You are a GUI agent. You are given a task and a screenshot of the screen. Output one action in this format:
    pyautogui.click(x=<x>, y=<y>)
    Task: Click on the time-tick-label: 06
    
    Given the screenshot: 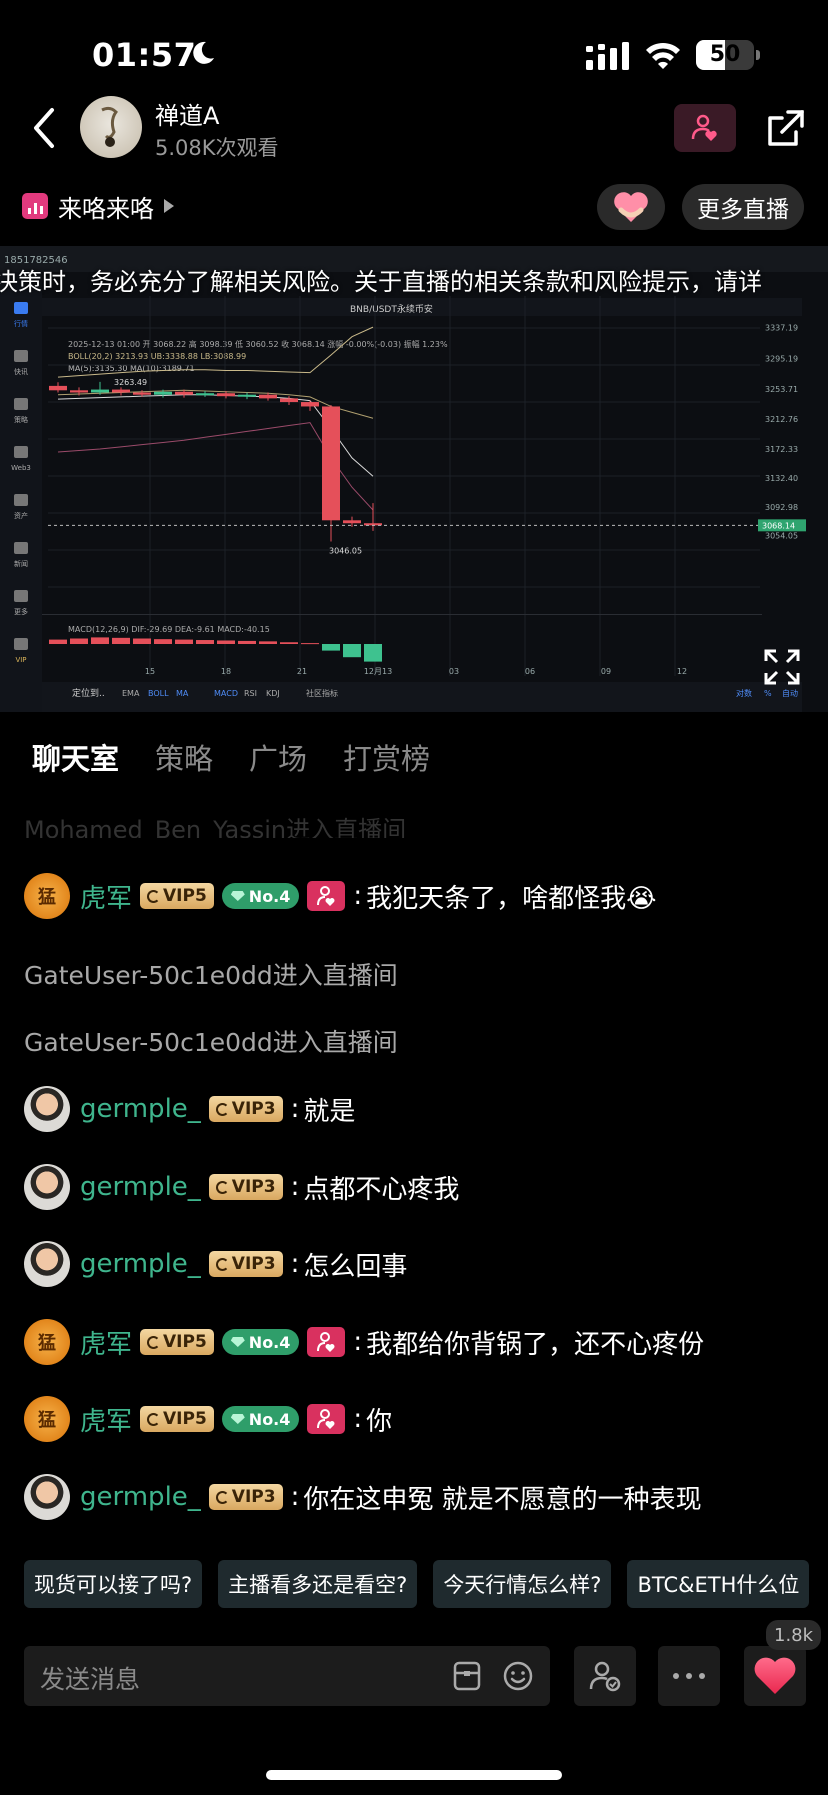 What is the action you would take?
    pyautogui.click(x=530, y=671)
    